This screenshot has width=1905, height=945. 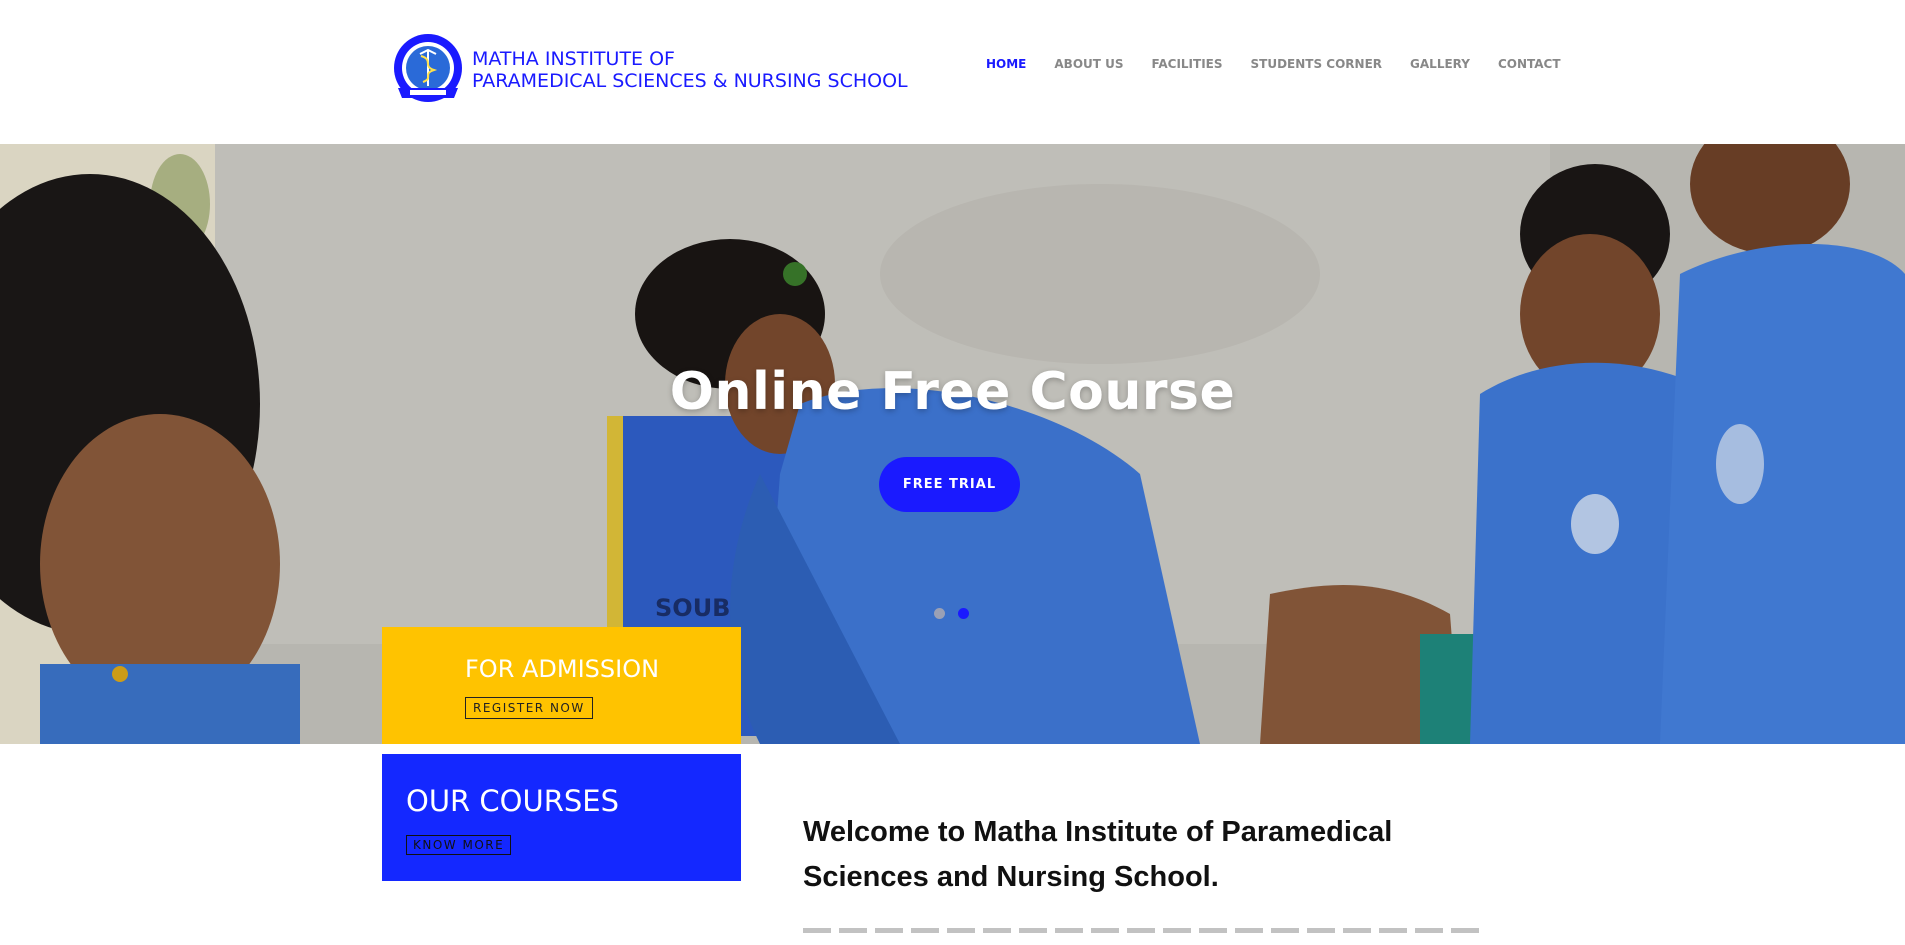 What do you see at coordinates (1143, 930) in the screenshot?
I see `cut-off-text-line` at bounding box center [1143, 930].